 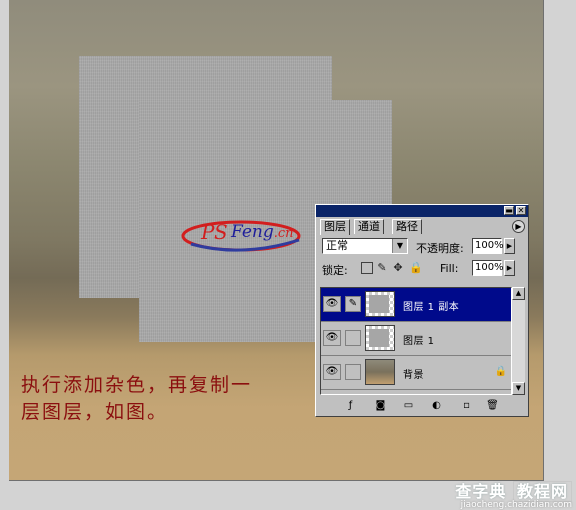 What do you see at coordinates (466, 406) in the screenshot?
I see `new-layer-icon: ▫` at bounding box center [466, 406].